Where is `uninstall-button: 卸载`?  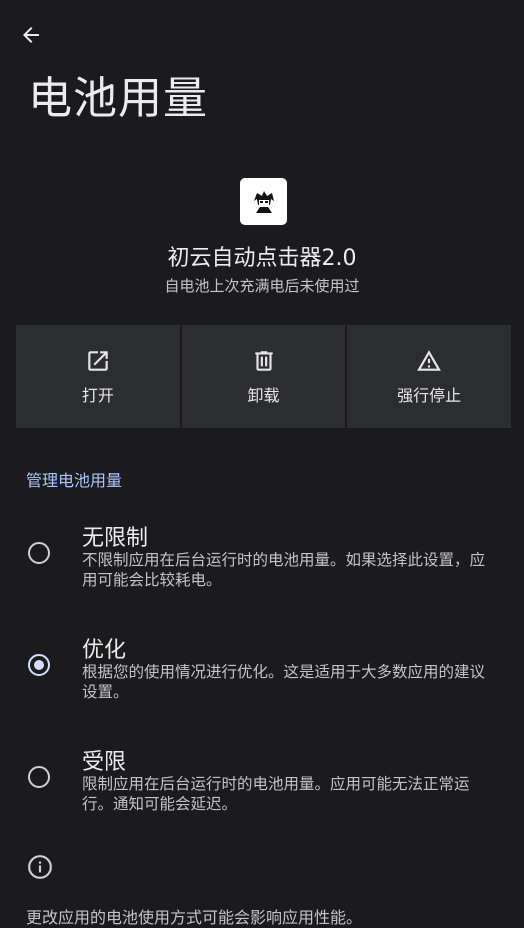
uninstall-button: 卸载 is located at coordinates (263, 376).